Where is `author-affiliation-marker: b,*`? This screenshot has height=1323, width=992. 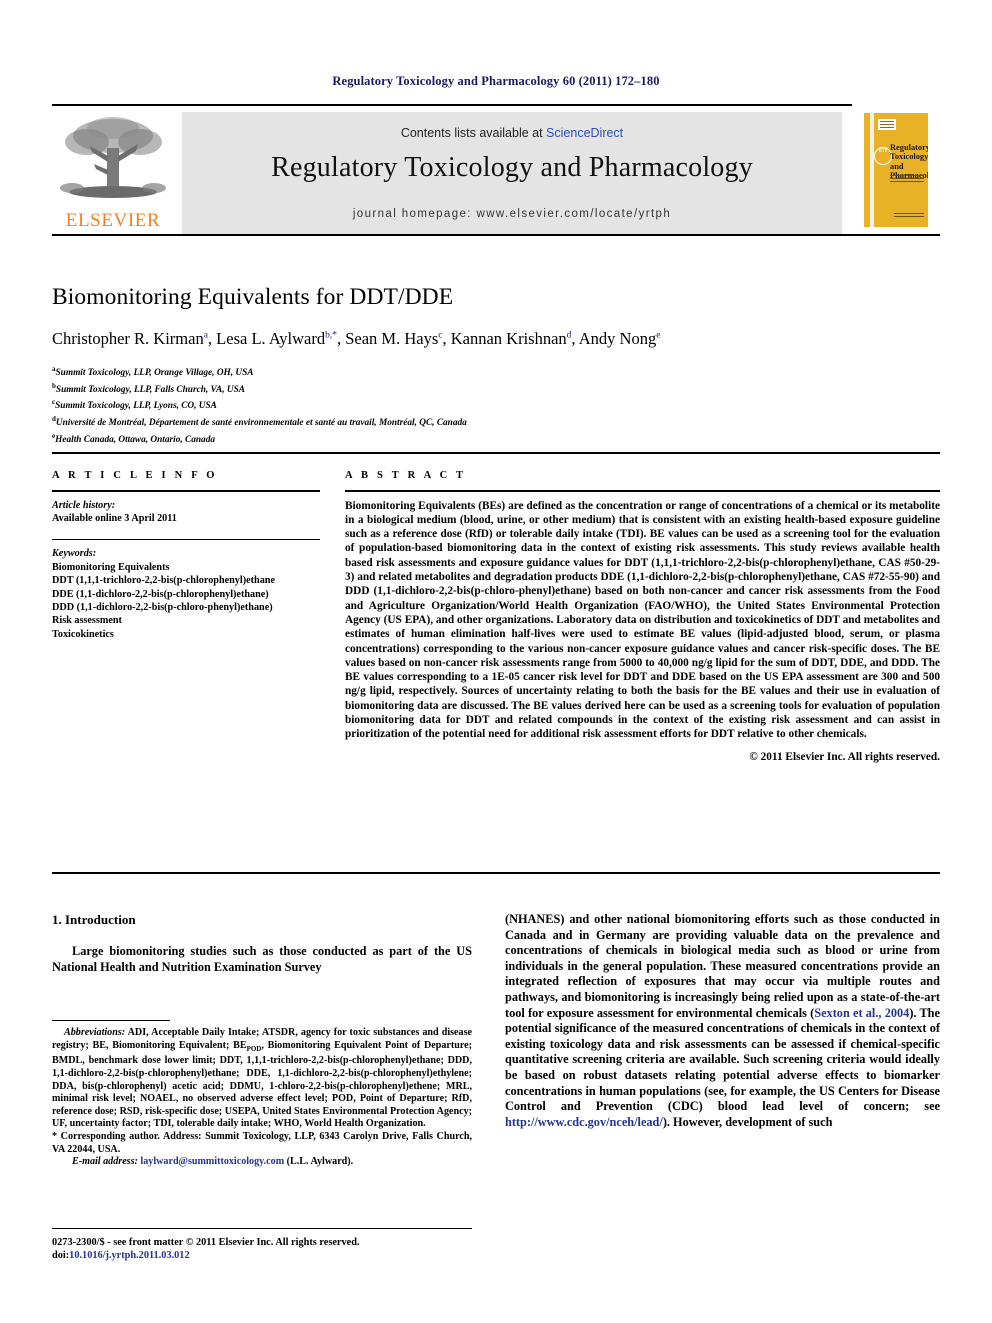
author-affiliation-marker: b,* is located at coordinates (331, 335).